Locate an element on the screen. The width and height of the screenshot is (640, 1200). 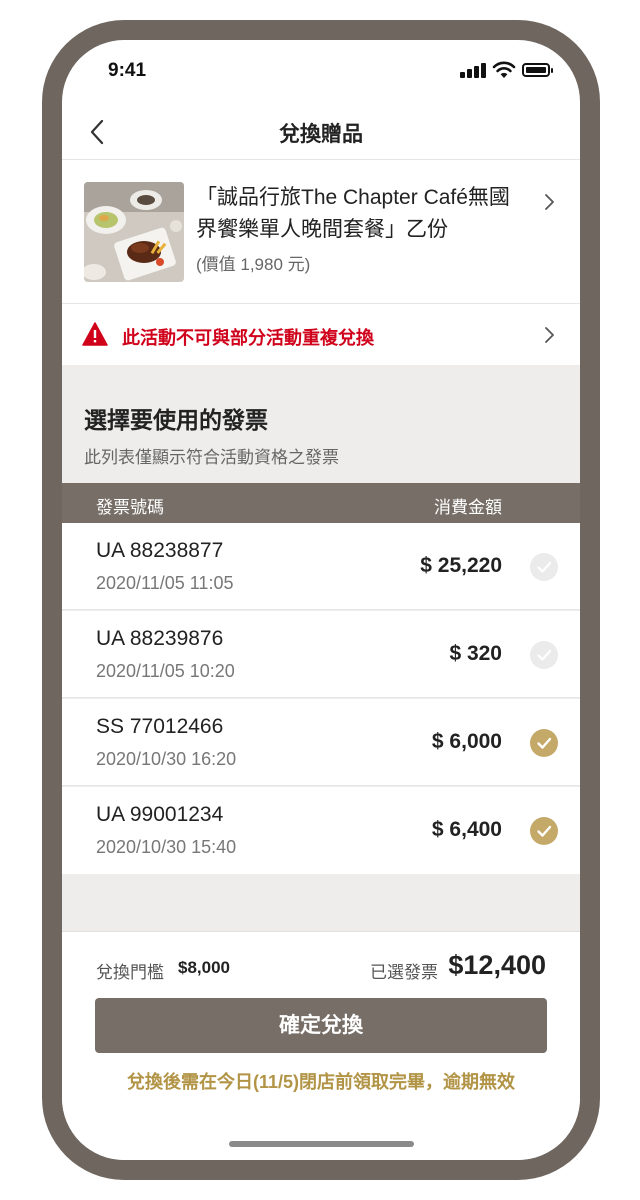
table-header: 發票號碼 消費金額 is located at coordinates (321, 503).